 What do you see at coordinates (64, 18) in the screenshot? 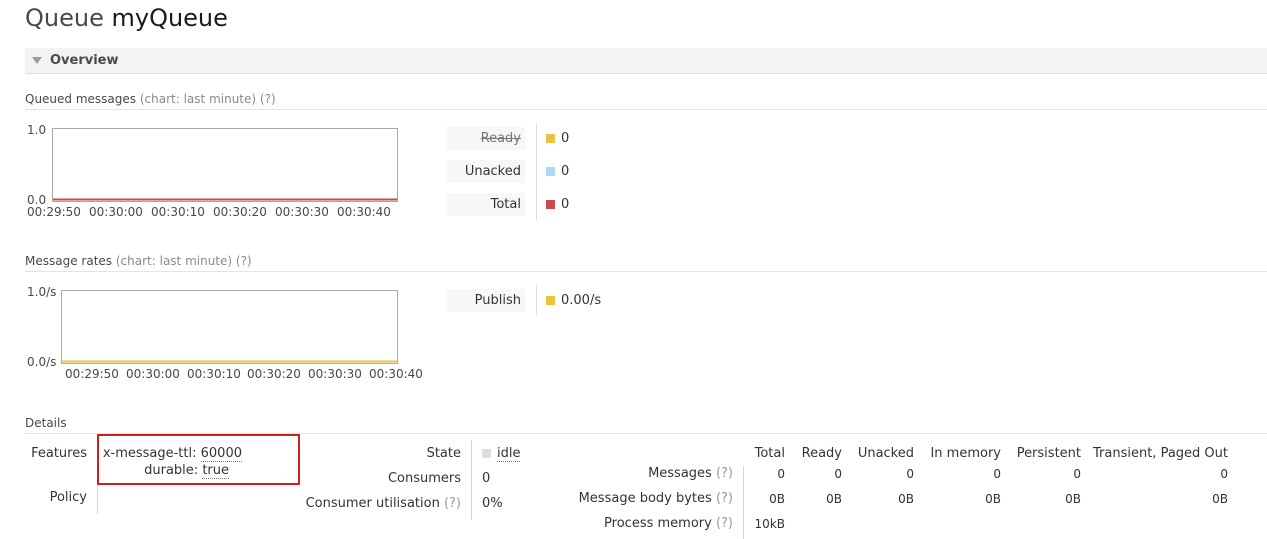
I see `page-title-prefix: Queue` at bounding box center [64, 18].